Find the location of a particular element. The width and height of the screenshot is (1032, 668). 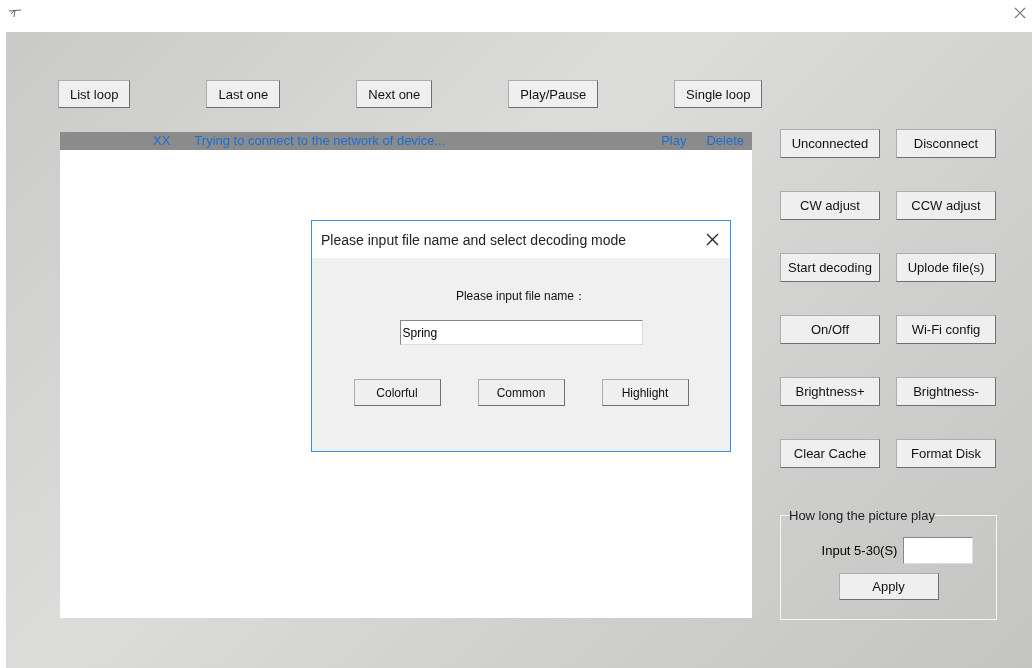

control-button: CCW adjust is located at coordinates (946, 205).